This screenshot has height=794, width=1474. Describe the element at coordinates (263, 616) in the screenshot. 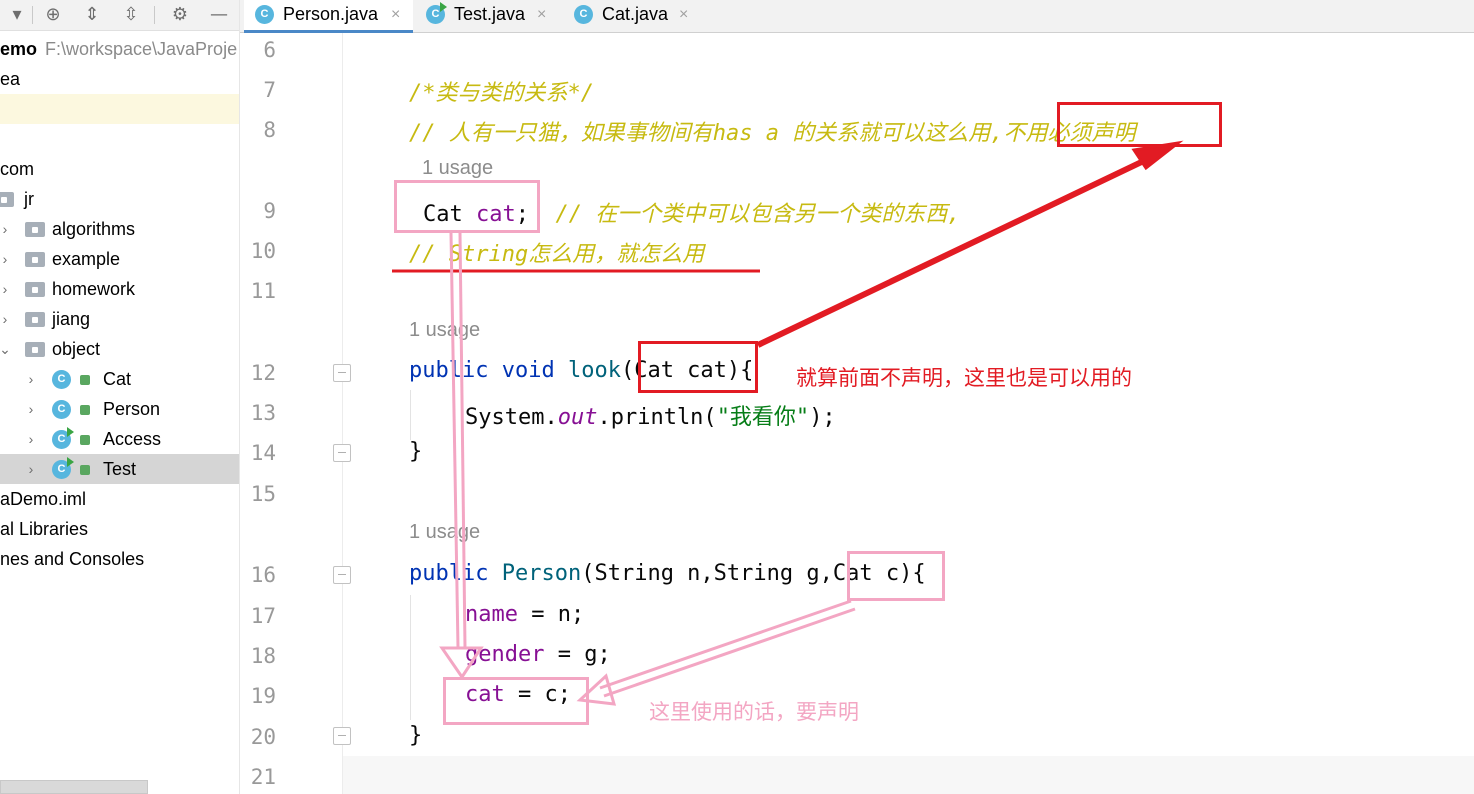

I see `line-number: 17` at that location.